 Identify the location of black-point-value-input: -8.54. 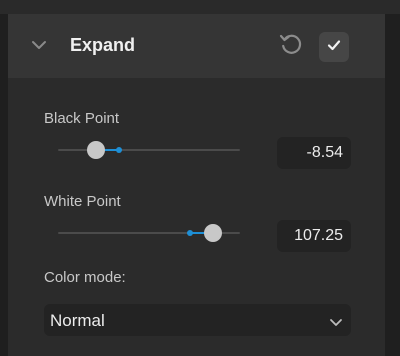
(314, 153).